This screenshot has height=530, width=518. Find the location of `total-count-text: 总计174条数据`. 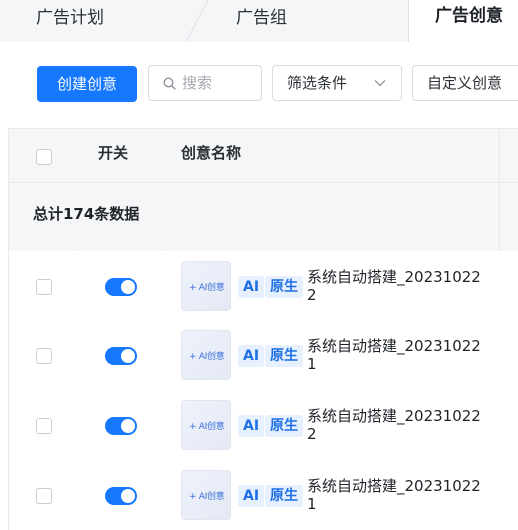

total-count-text: 总计174条数据 is located at coordinates (86, 214).